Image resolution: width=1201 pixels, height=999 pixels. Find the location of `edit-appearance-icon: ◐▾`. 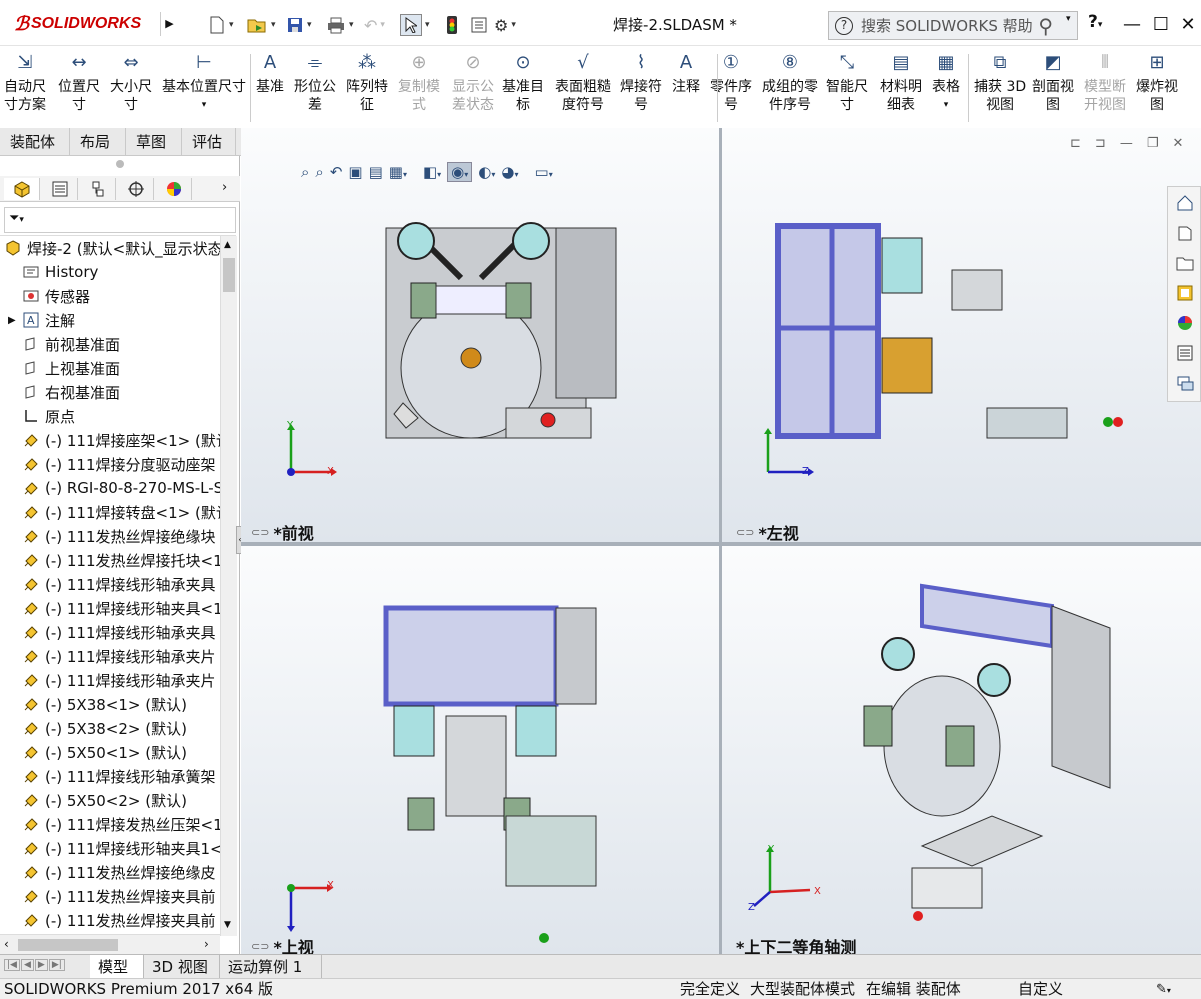

edit-appearance-icon: ◐▾ is located at coordinates (486, 172).